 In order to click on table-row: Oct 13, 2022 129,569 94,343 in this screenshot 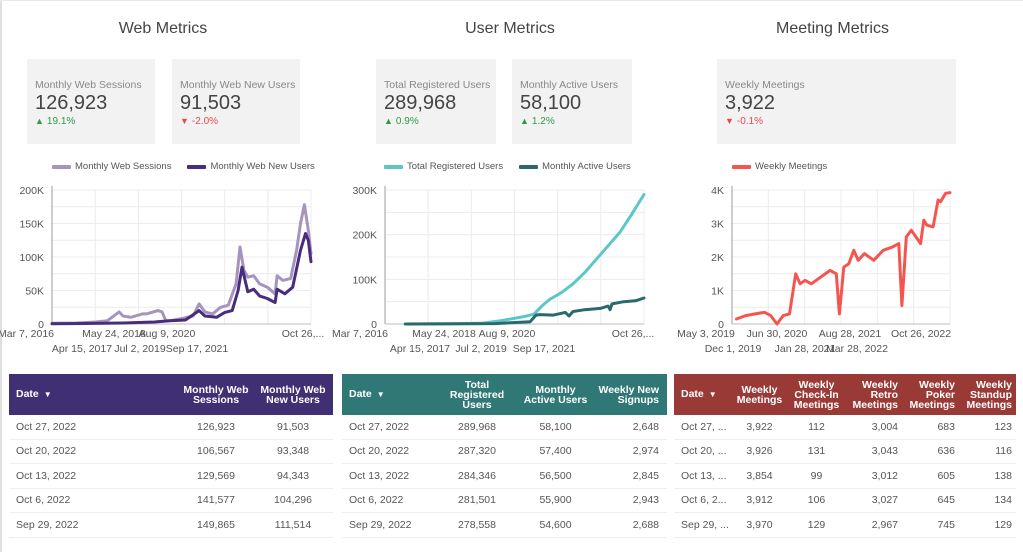, I will do `click(171, 476)`.